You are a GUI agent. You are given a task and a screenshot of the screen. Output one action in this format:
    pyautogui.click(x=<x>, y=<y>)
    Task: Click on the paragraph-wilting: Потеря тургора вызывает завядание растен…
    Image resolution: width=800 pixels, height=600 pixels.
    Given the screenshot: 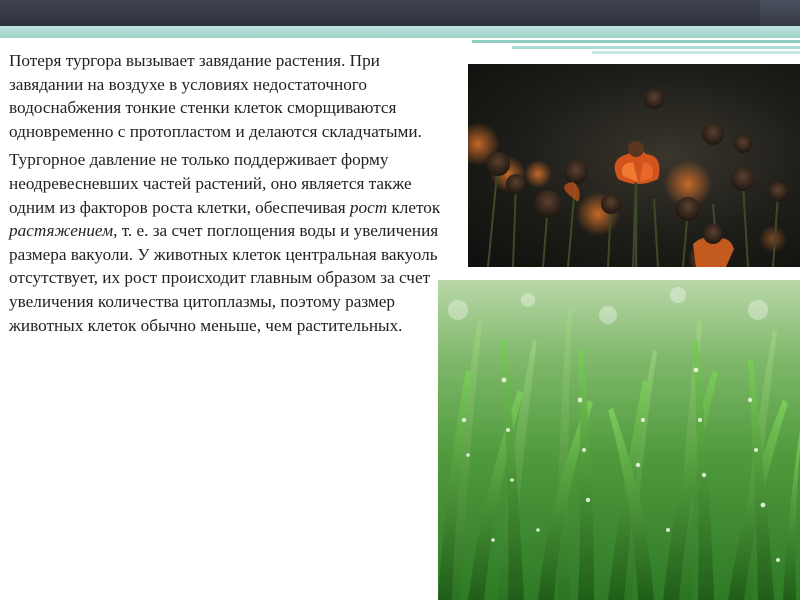 What is the action you would take?
    pyautogui.click(x=215, y=96)
    